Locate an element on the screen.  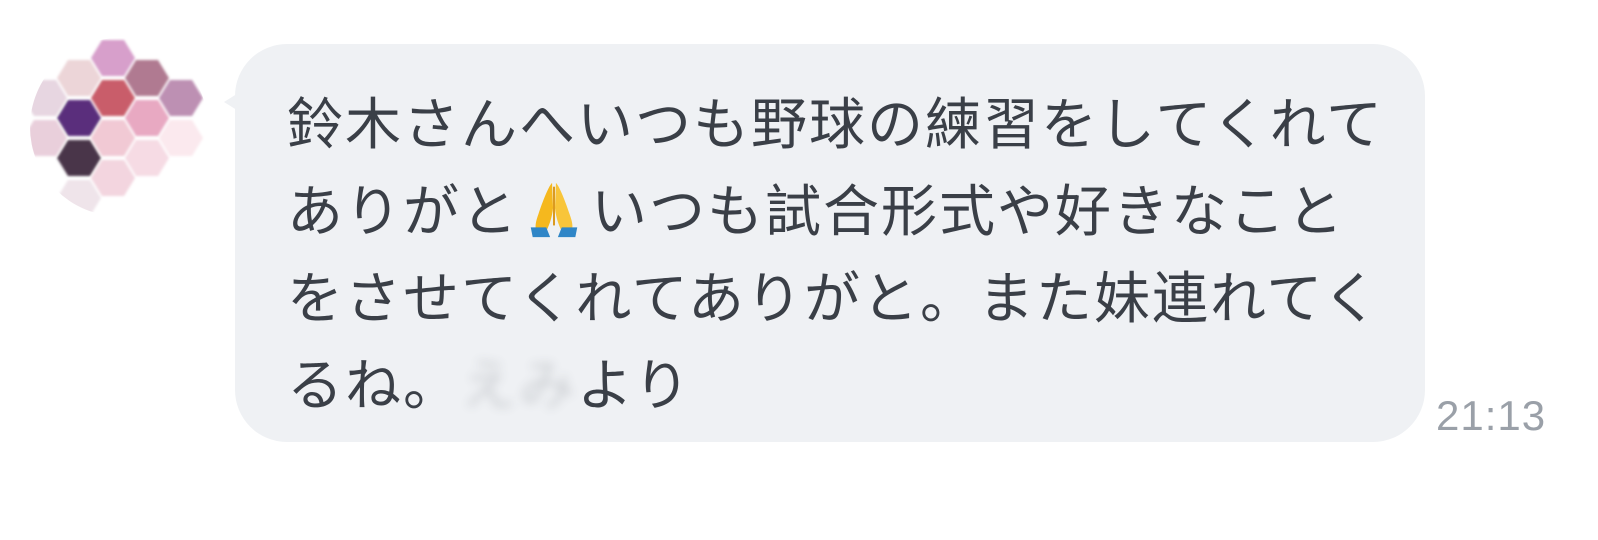
blurred-sender-name: えみ is located at coordinates (519, 386).